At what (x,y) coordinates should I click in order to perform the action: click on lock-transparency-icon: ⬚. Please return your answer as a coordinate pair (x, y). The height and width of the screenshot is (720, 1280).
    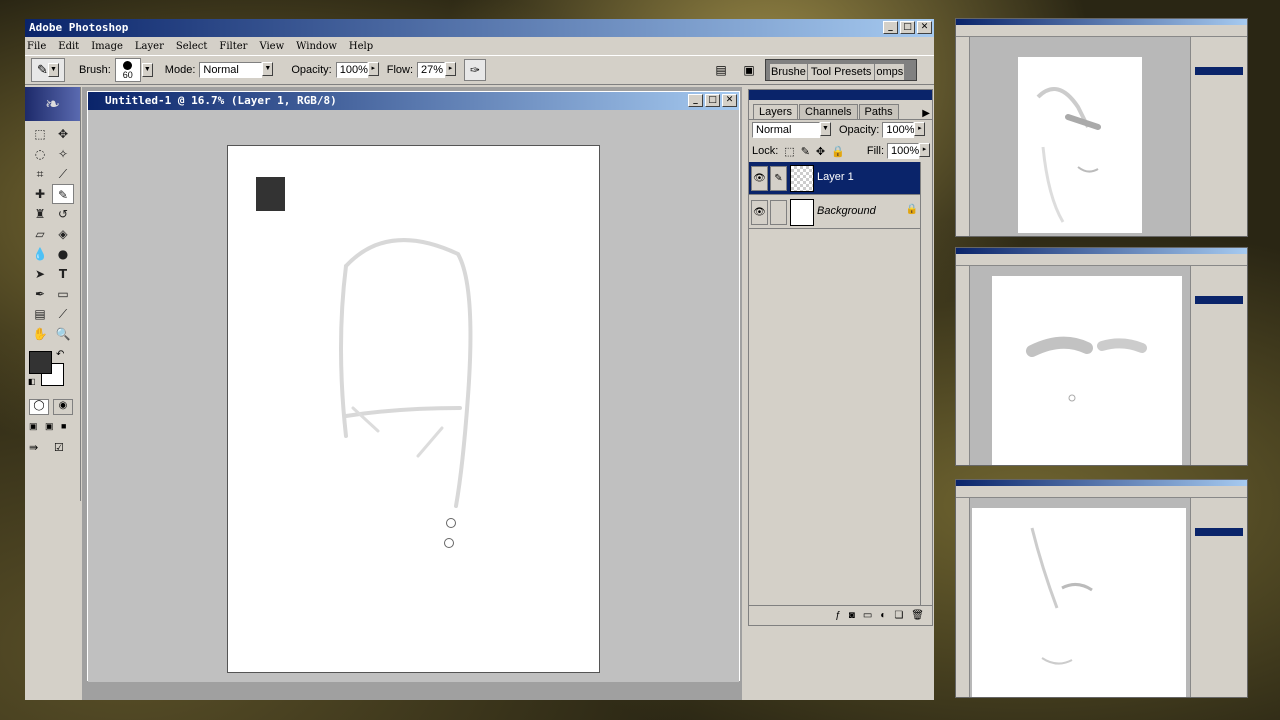
    Looking at the image, I should click on (789, 151).